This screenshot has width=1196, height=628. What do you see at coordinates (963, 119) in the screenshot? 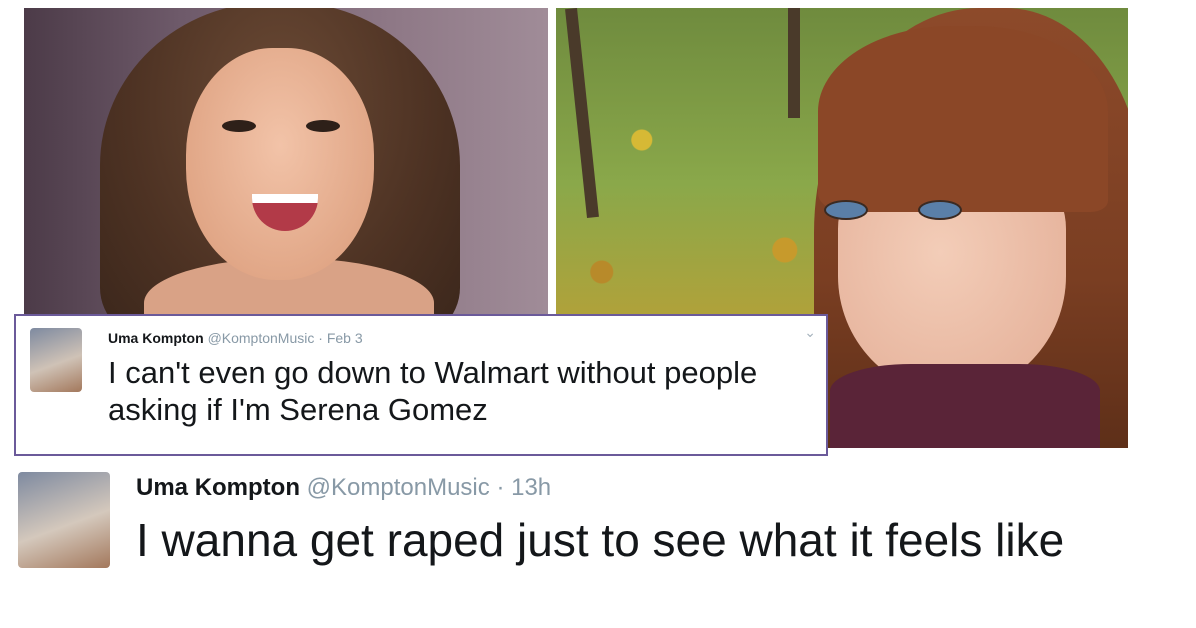
I see `photo-bangs` at bounding box center [963, 119].